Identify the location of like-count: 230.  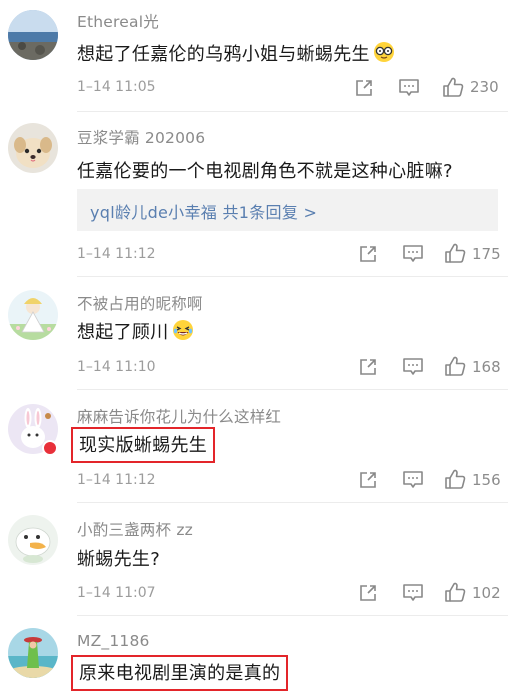
(484, 87).